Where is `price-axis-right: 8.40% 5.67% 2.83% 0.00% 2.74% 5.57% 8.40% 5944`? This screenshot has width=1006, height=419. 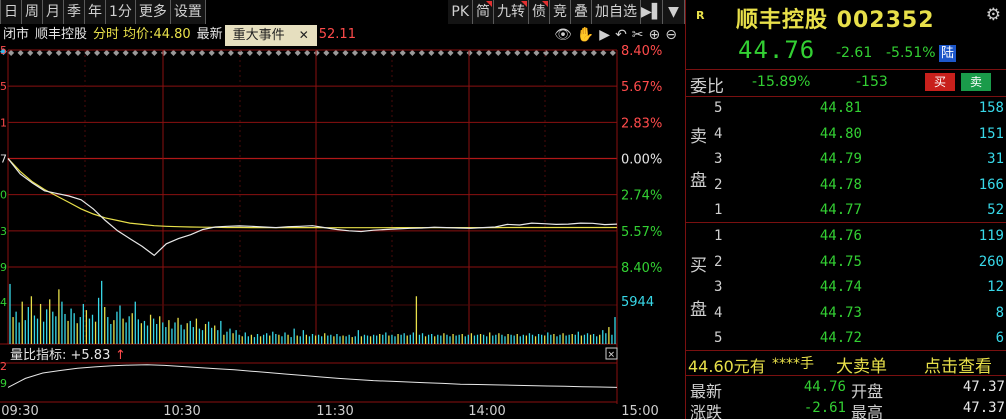 price-axis-right: 8.40% 5.67% 2.83% 0.00% 2.74% 5.57% 8.40% 5944 is located at coordinates (641, 177).